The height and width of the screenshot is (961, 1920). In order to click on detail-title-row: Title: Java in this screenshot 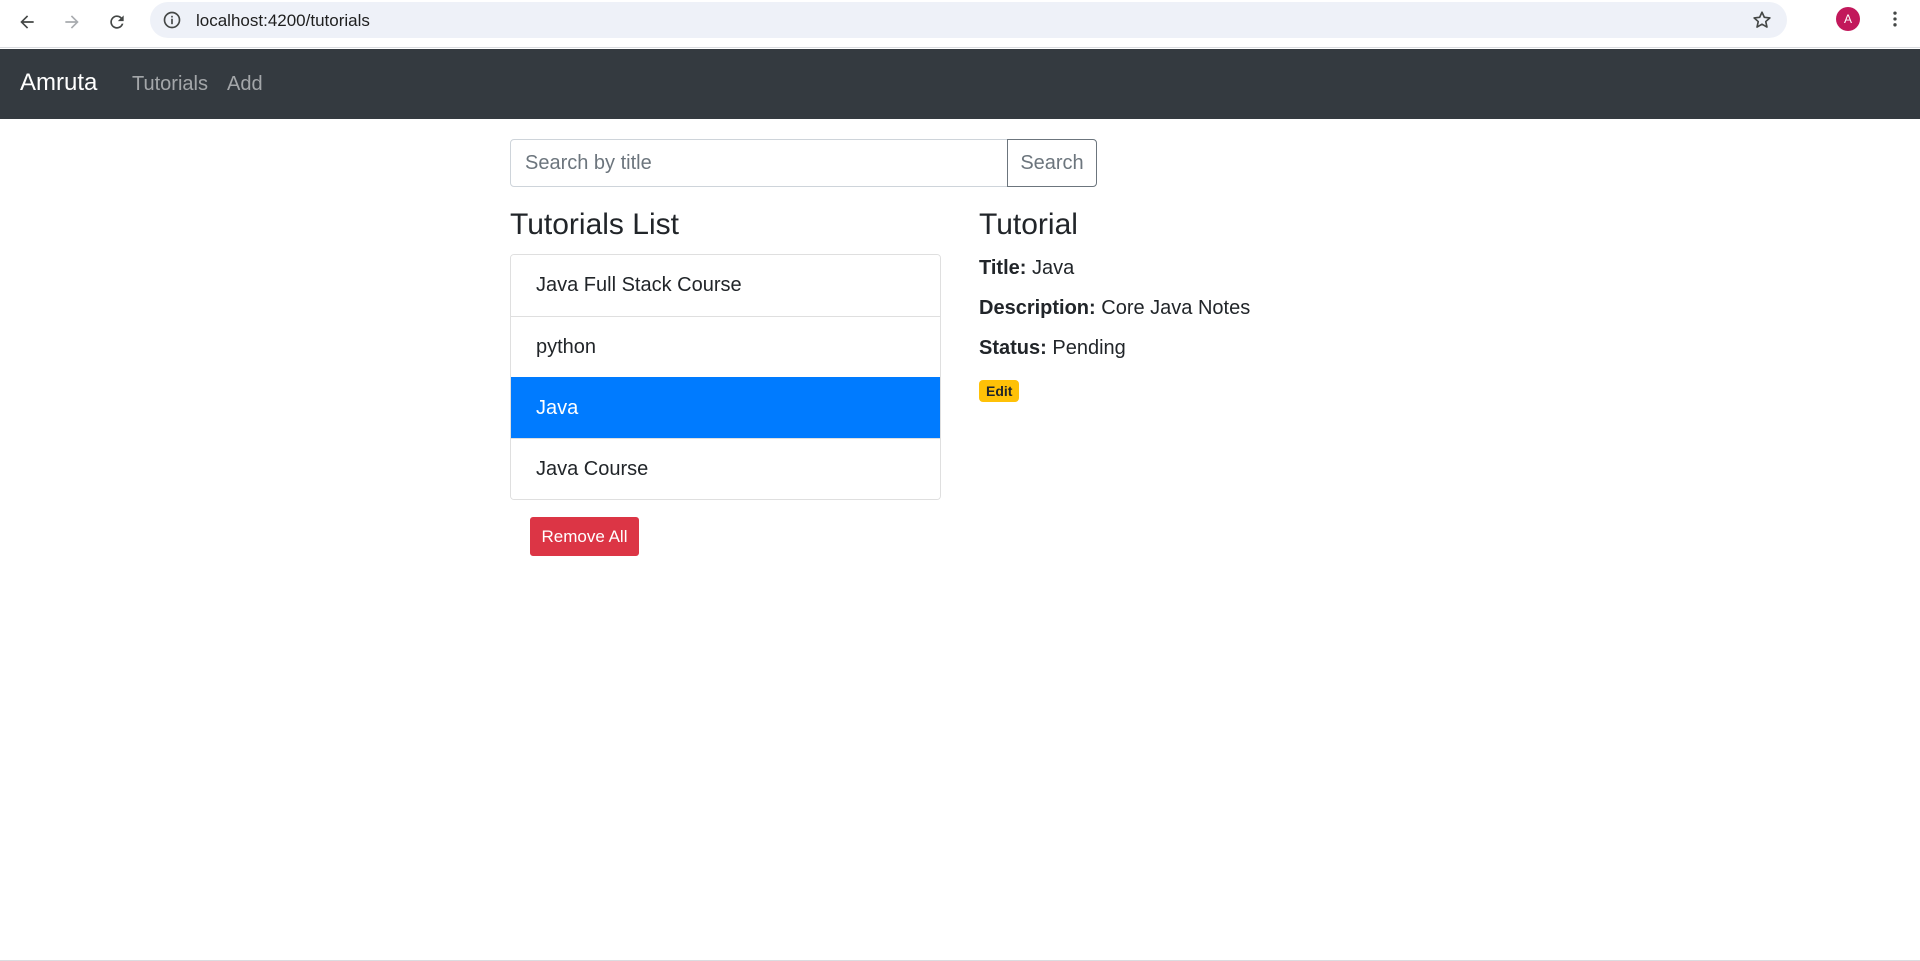, I will do `click(1026, 268)`.